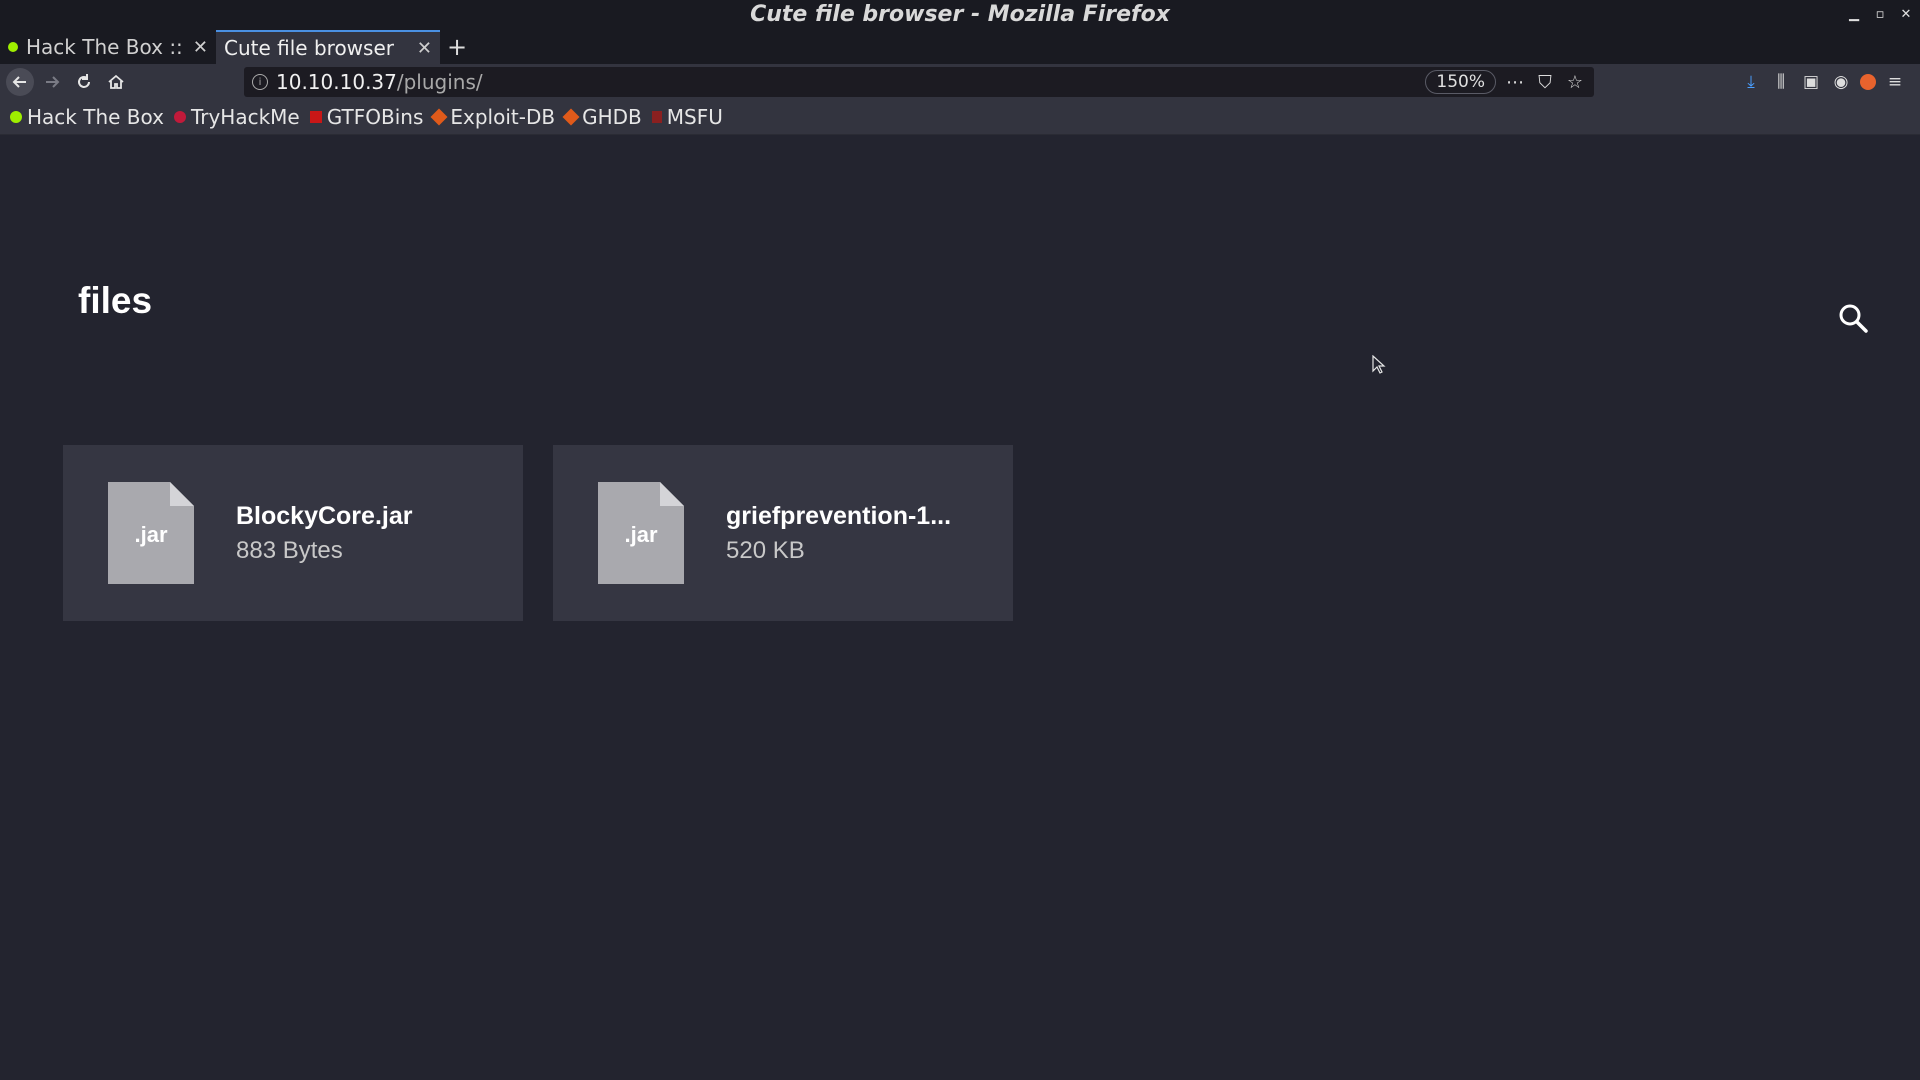 The image size is (1920, 1080). I want to click on bookmark-label: Hack The Box, so click(95, 117).